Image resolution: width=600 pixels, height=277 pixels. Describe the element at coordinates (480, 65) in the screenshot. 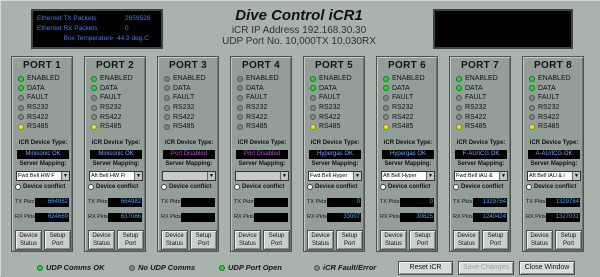

I see `port-title: PORT 7` at that location.